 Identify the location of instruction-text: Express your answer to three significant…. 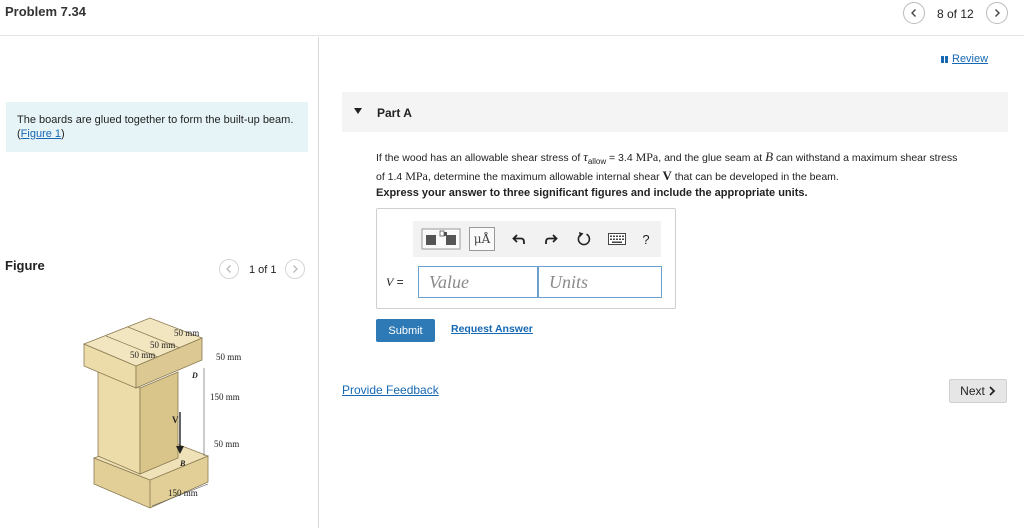
(592, 193).